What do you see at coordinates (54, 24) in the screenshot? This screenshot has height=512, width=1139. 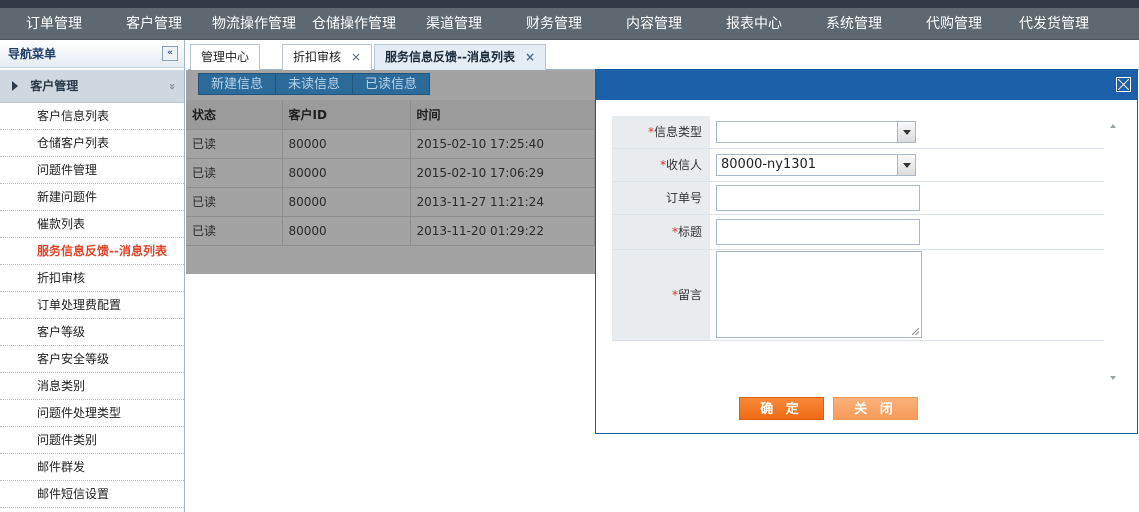 I see `nav-order-management: 订单管理` at bounding box center [54, 24].